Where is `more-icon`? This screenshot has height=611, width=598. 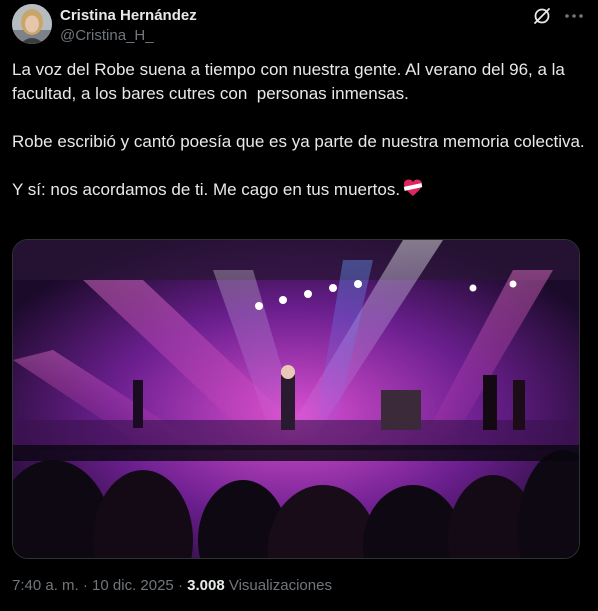
more-icon is located at coordinates (574, 16).